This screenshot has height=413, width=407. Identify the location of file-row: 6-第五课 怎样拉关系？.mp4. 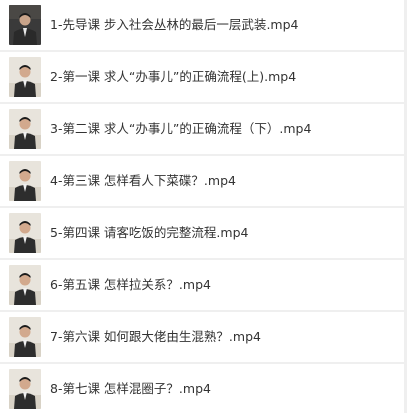
(202, 285).